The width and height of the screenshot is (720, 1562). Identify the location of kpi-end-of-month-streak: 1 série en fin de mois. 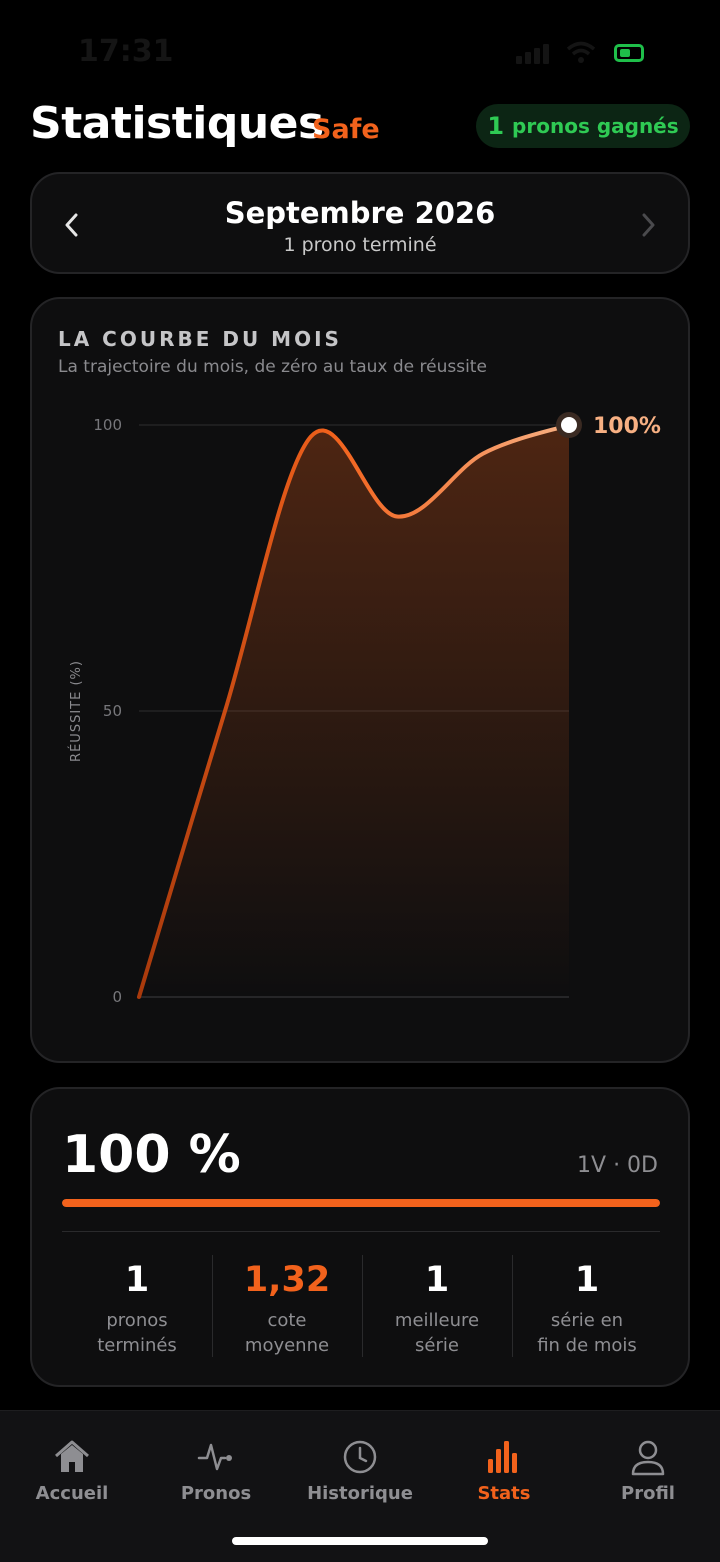
(587, 1306).